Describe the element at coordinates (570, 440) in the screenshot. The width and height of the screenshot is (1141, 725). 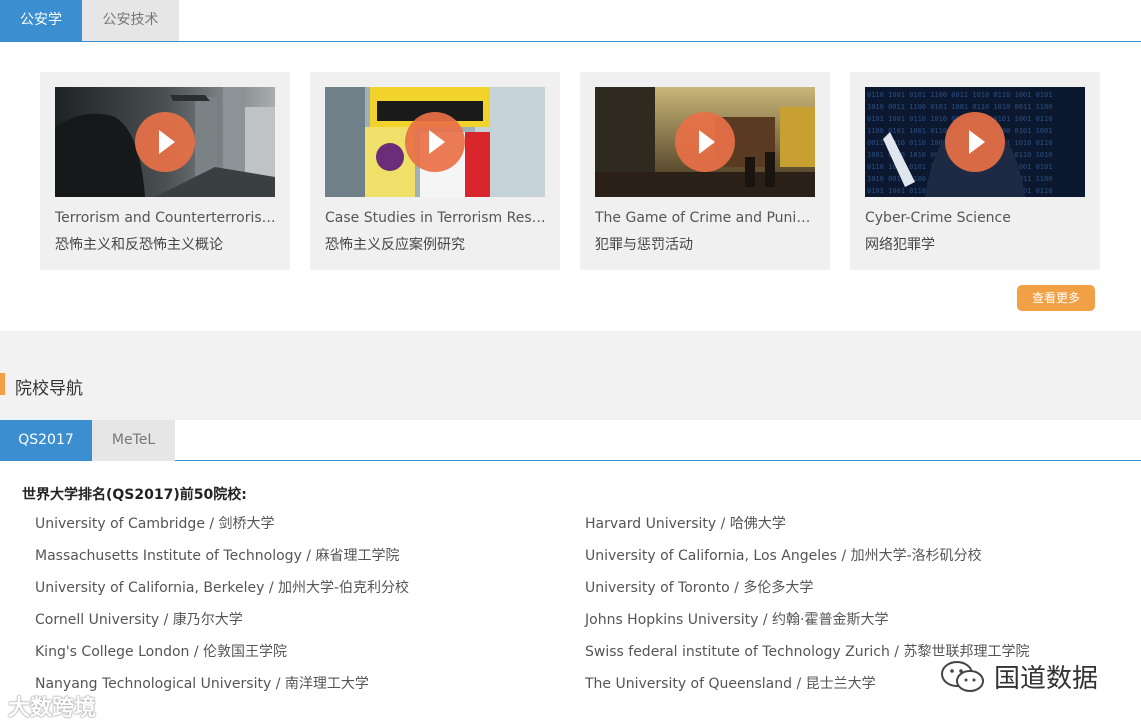
I see `ranking-tabbar: QS2017 MeTeL` at that location.